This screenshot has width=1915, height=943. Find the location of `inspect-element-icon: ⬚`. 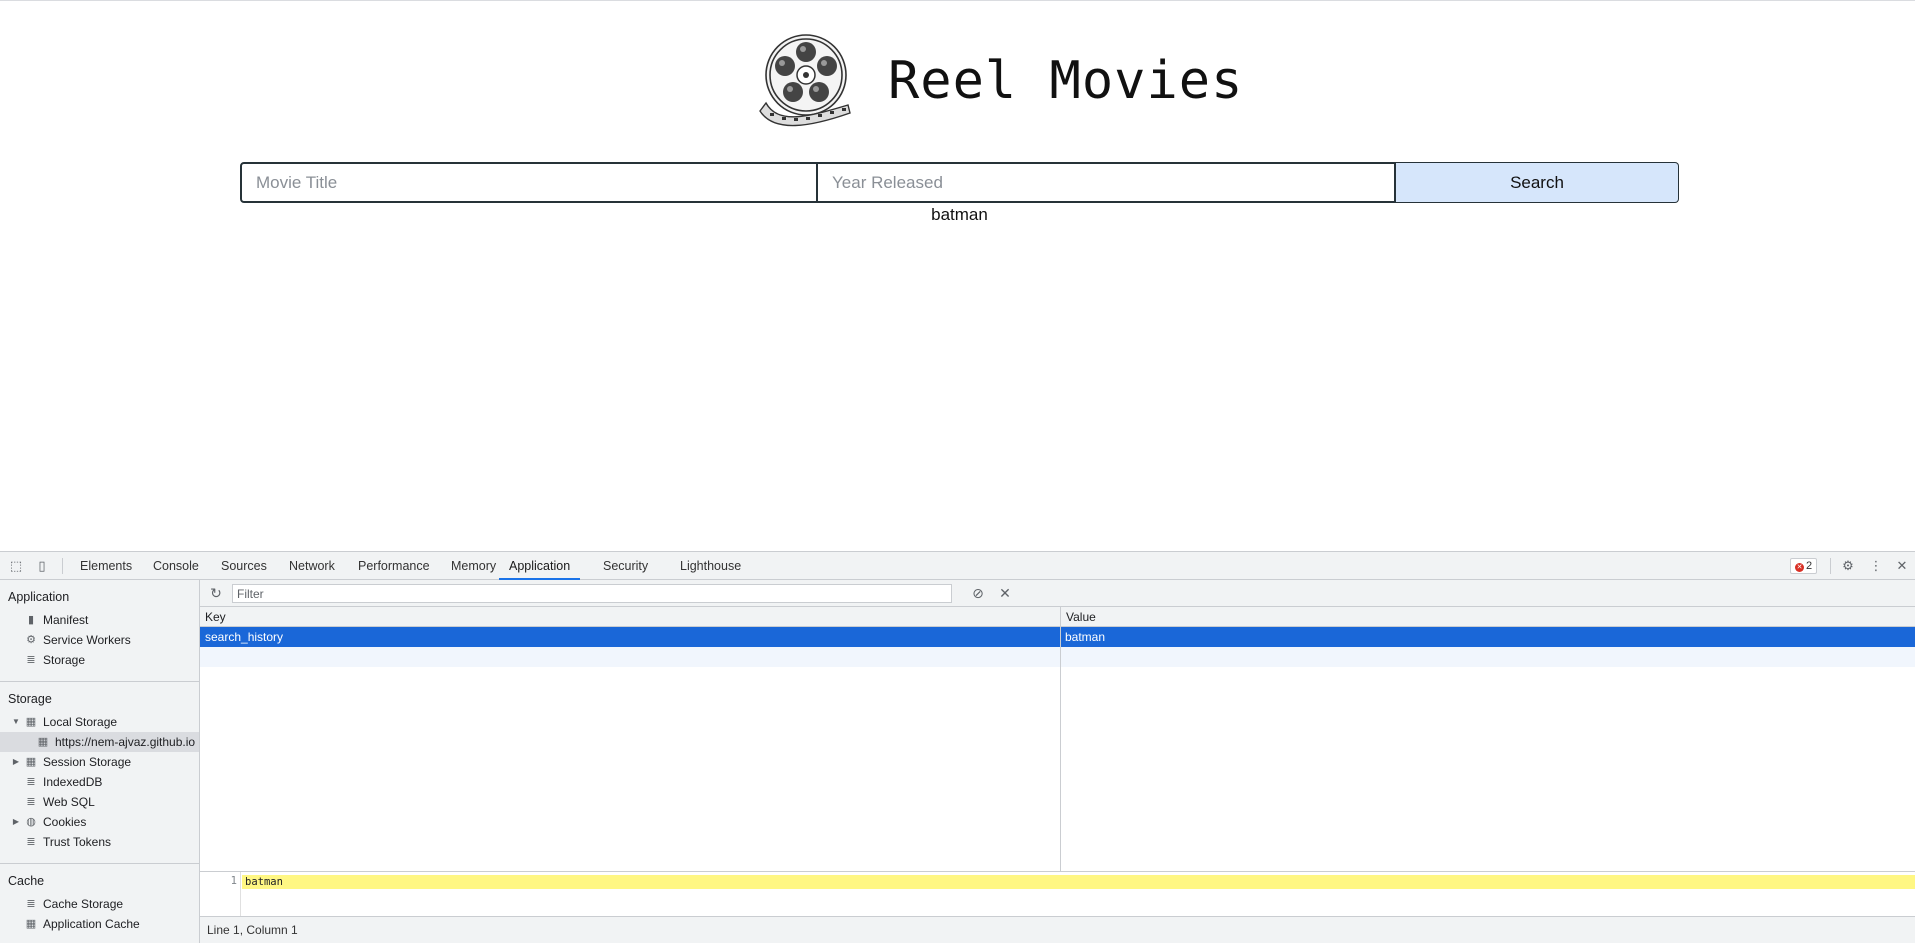

inspect-element-icon: ⬚ is located at coordinates (16, 566).